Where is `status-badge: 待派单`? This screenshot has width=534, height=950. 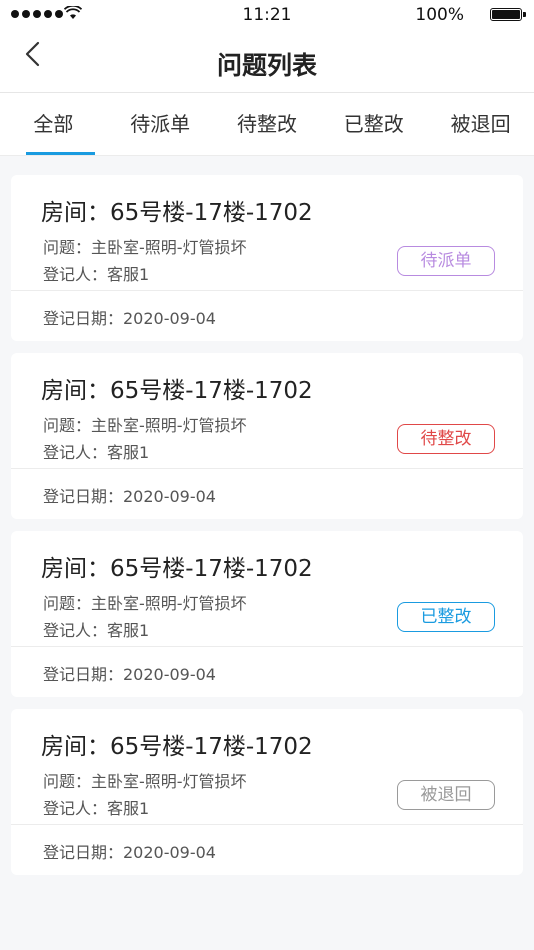 status-badge: 待派单 is located at coordinates (446, 261).